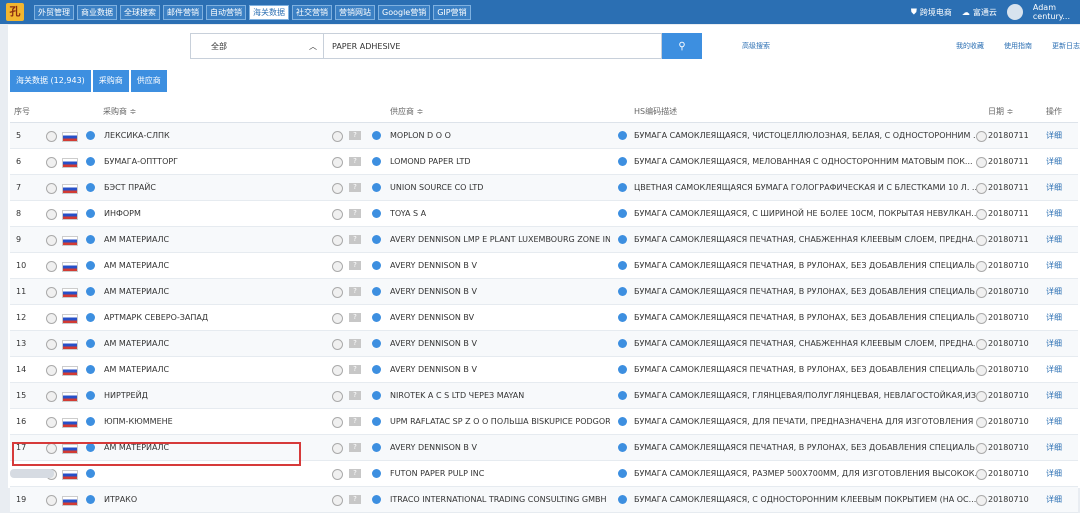 This screenshot has width=1080, height=513. Describe the element at coordinates (1014, 12) in the screenshot. I see `avatar` at that location.